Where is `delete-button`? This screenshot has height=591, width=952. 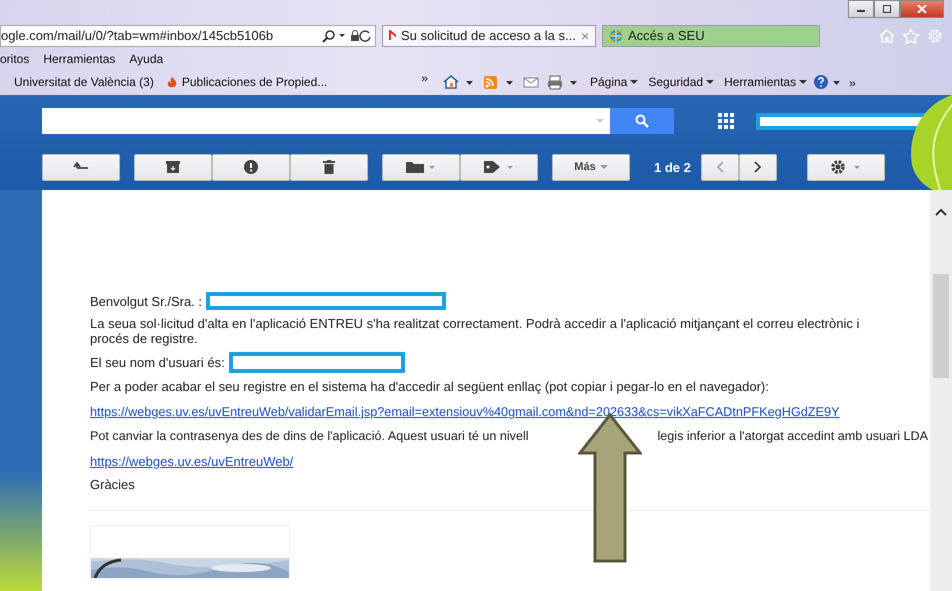 delete-button is located at coordinates (329, 167).